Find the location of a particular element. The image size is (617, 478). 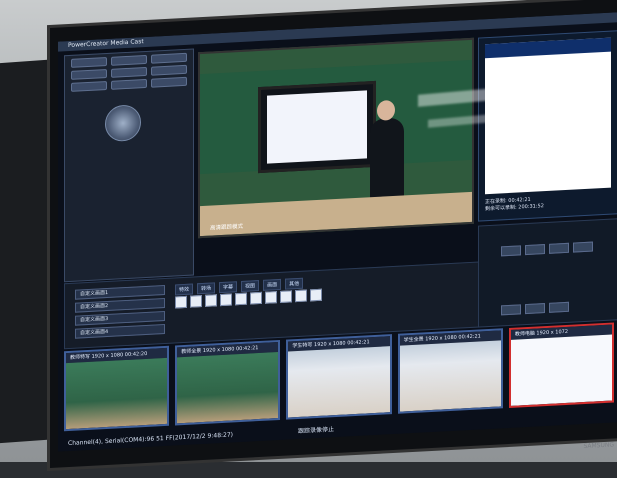

thumbnail-time: 00:42:20 is located at coordinates (136, 354).